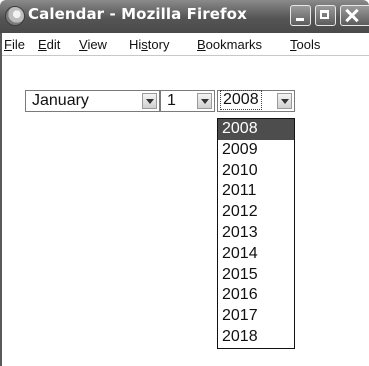 This screenshot has height=366, width=369. I want to click on year-option: 2009, so click(256, 150).